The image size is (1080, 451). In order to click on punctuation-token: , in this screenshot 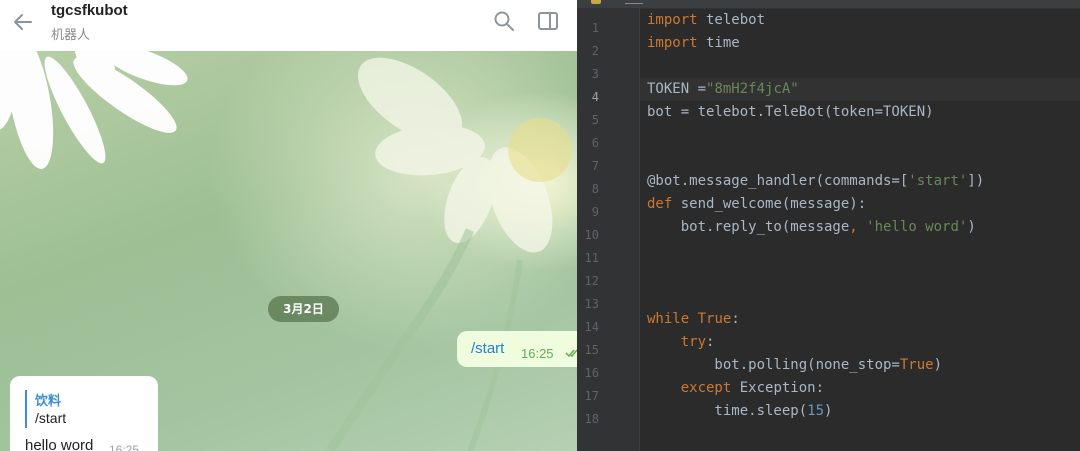, I will do `click(853, 227)`.